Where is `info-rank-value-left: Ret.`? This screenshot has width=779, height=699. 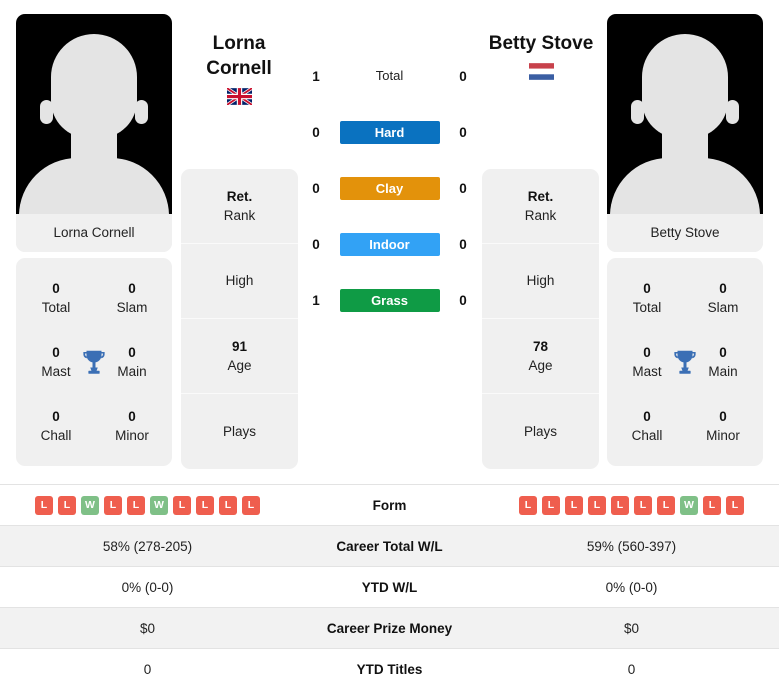 info-rank-value-left: Ret. is located at coordinates (239, 196).